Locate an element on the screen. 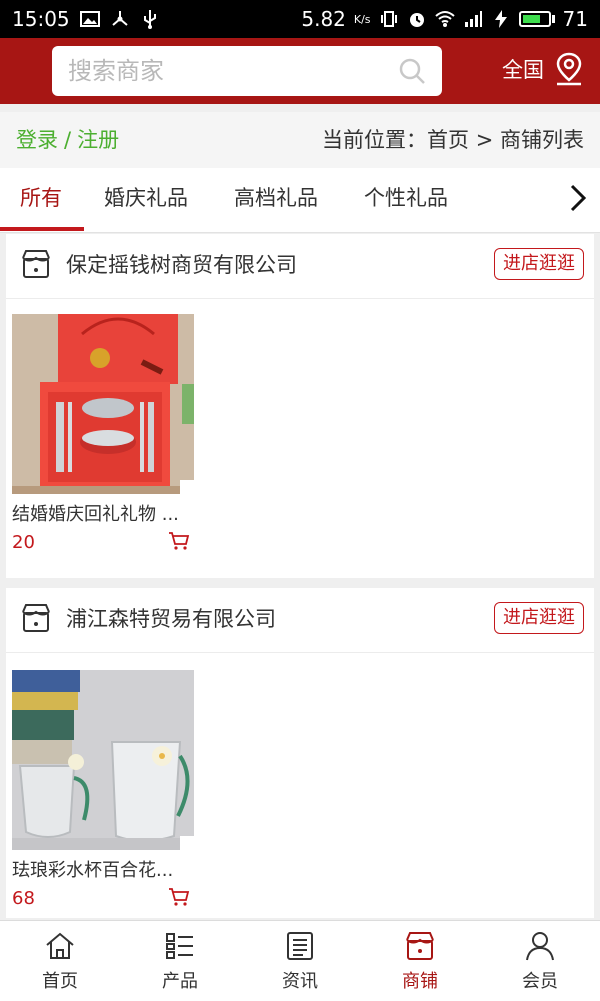 Image resolution: width=600 pixels, height=1001 pixels. nav-shops-label: 商铺 is located at coordinates (420, 981).